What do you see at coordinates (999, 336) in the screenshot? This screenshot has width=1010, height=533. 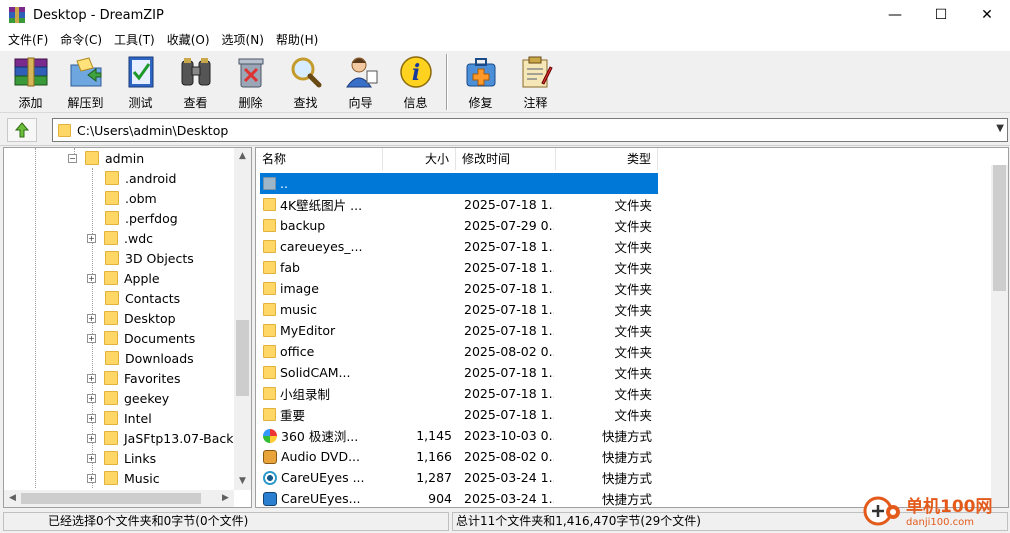 I see `list-vertical-scrollbar` at bounding box center [999, 336].